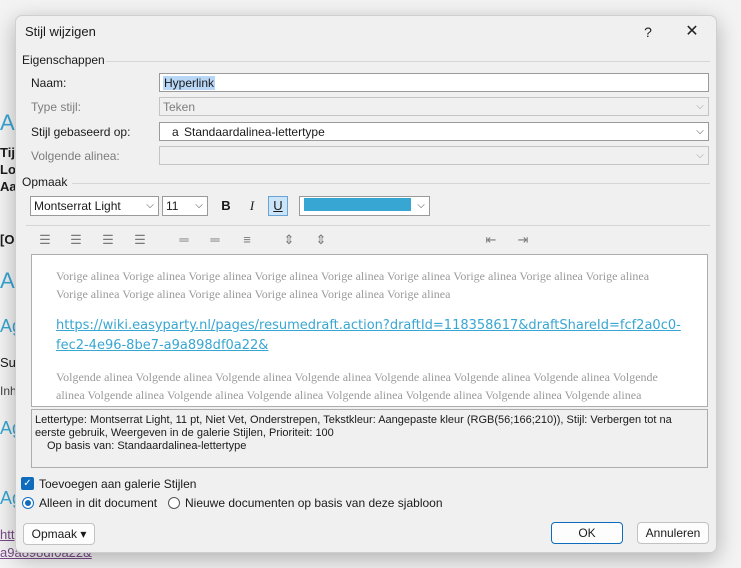 This screenshot has height=568, width=741. I want to click on font-select: Montserrat Light ⌵, so click(94, 206).